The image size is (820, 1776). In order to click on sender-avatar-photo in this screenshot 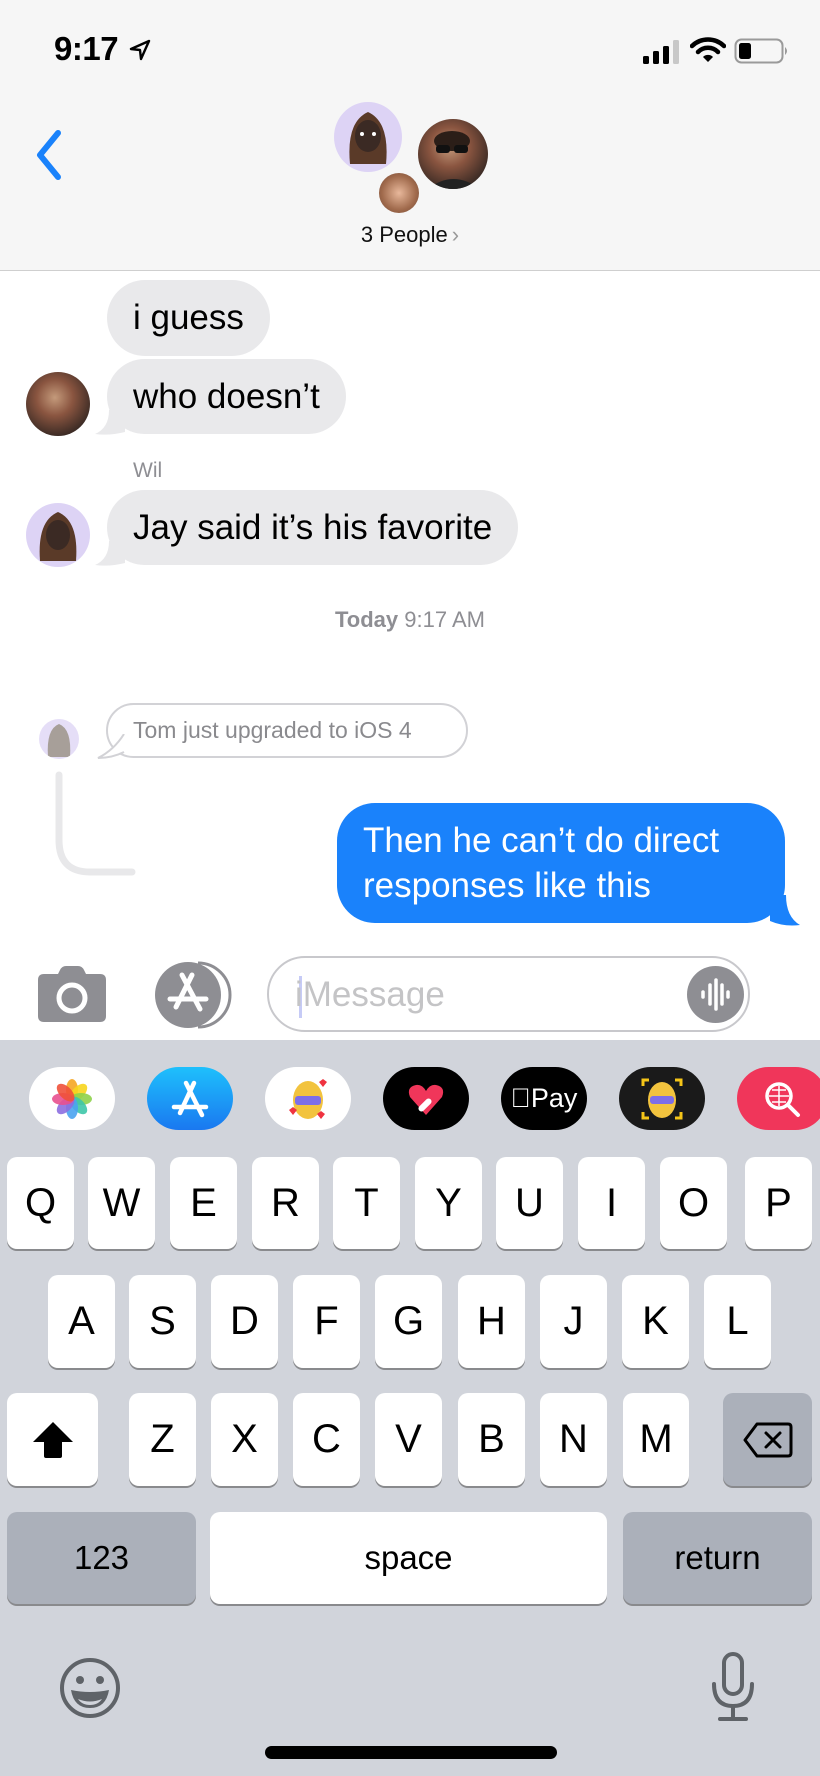, I will do `click(58, 404)`.